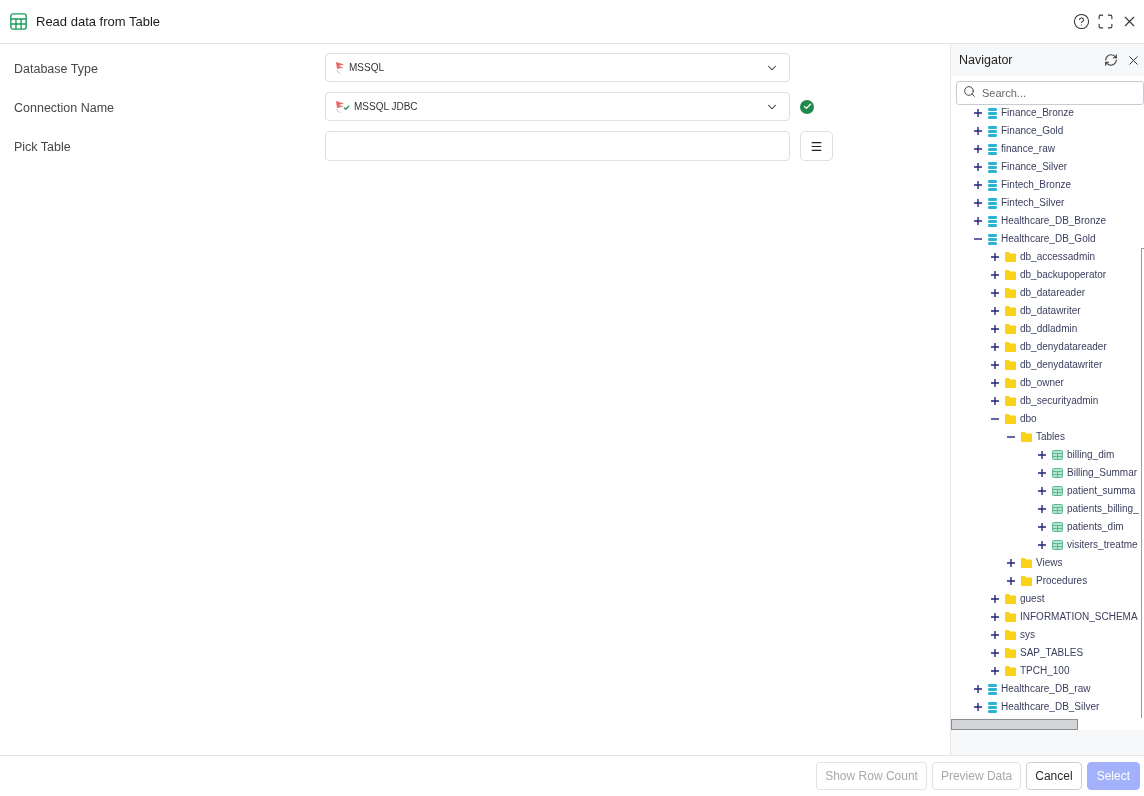 Image resolution: width=1144 pixels, height=796 pixels. What do you see at coordinates (1102, 545) in the screenshot?
I see `tree-item: visiters_treatme` at bounding box center [1102, 545].